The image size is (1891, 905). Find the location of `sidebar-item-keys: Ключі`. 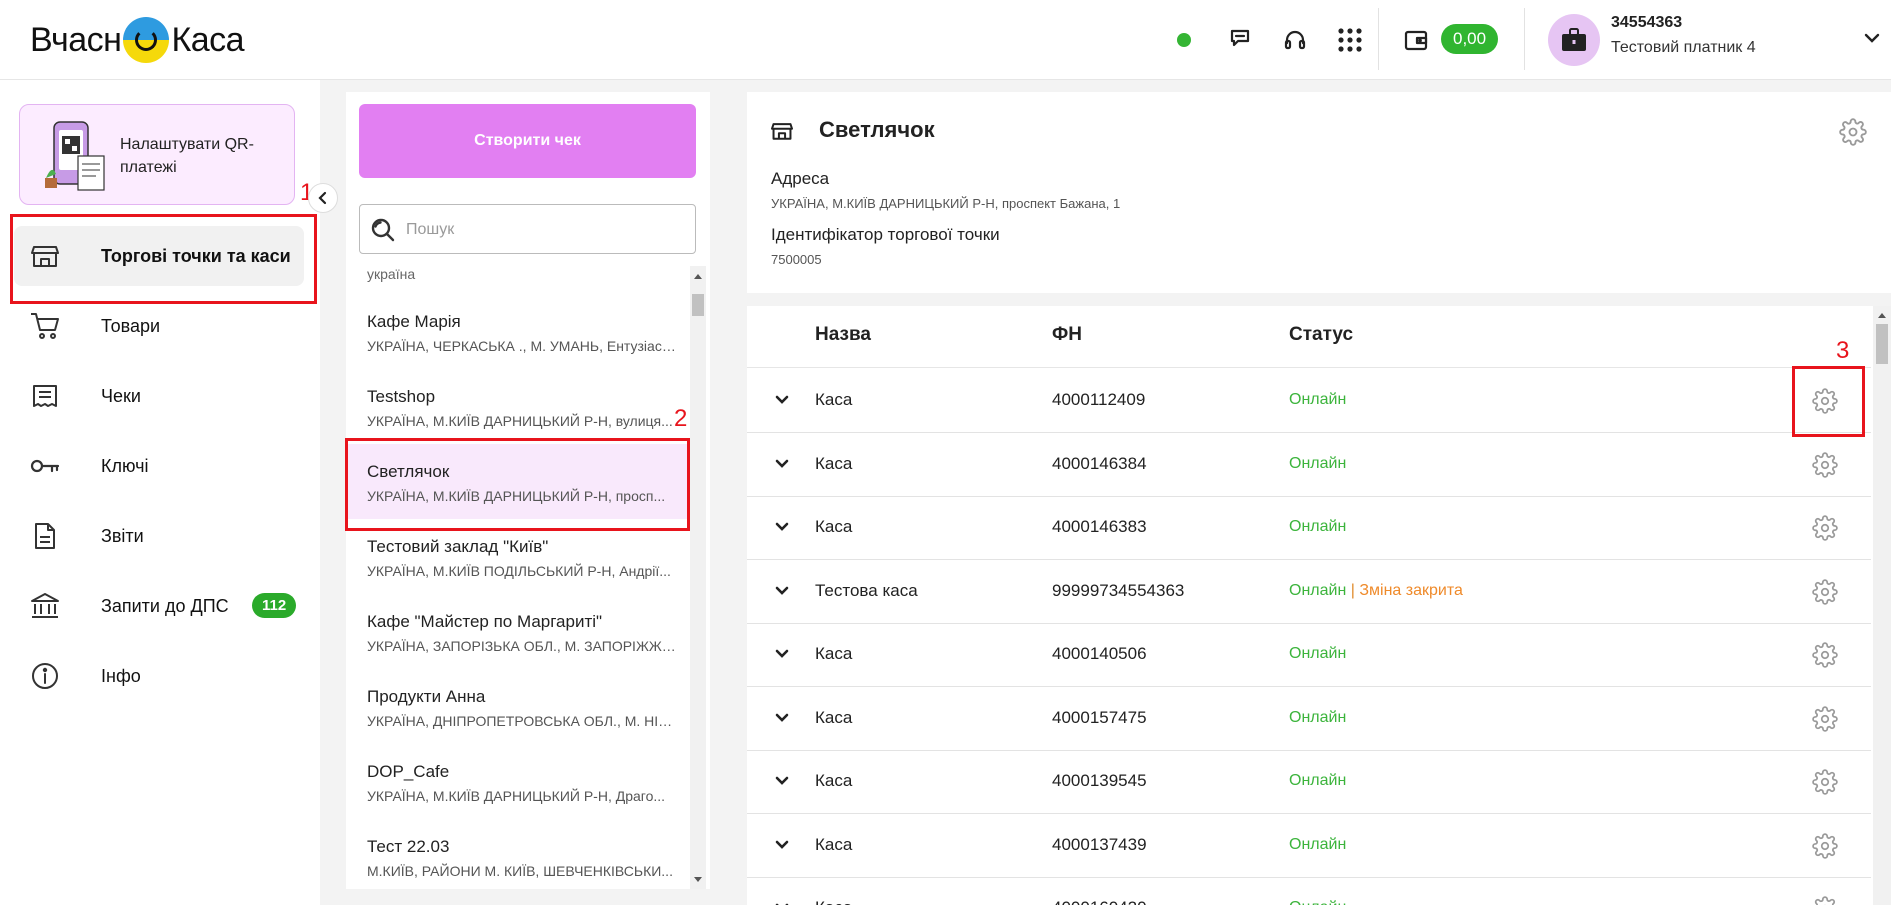

sidebar-item-keys: Ключі is located at coordinates (159, 466).